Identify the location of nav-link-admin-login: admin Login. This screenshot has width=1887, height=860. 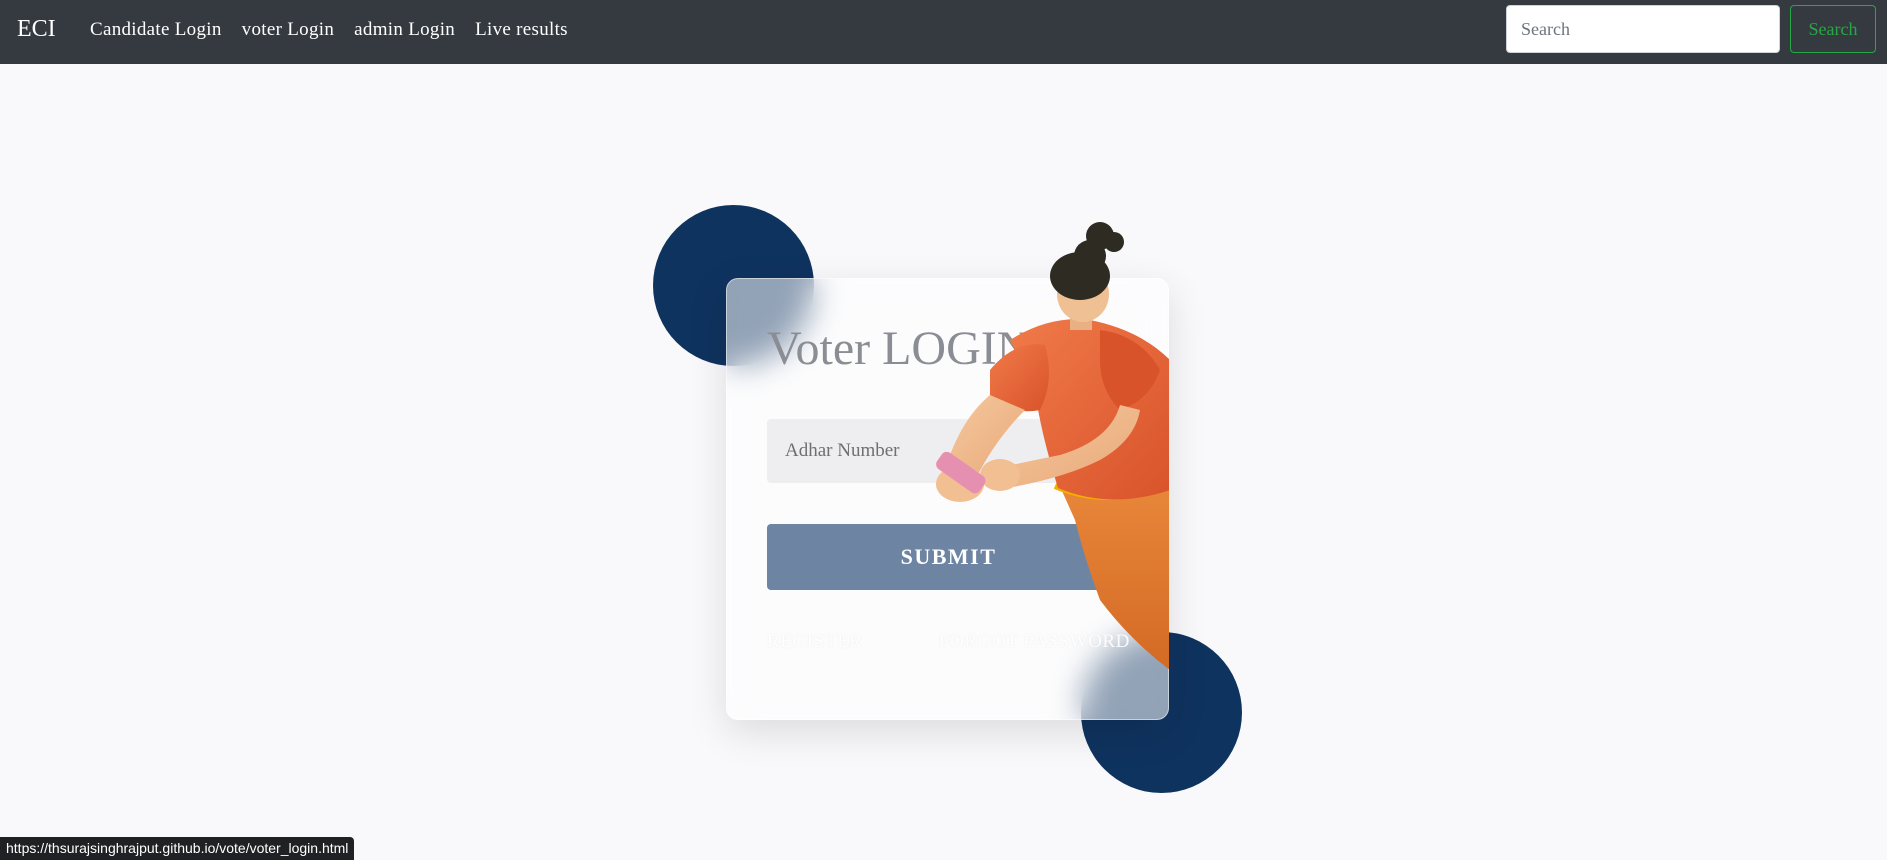
(404, 30).